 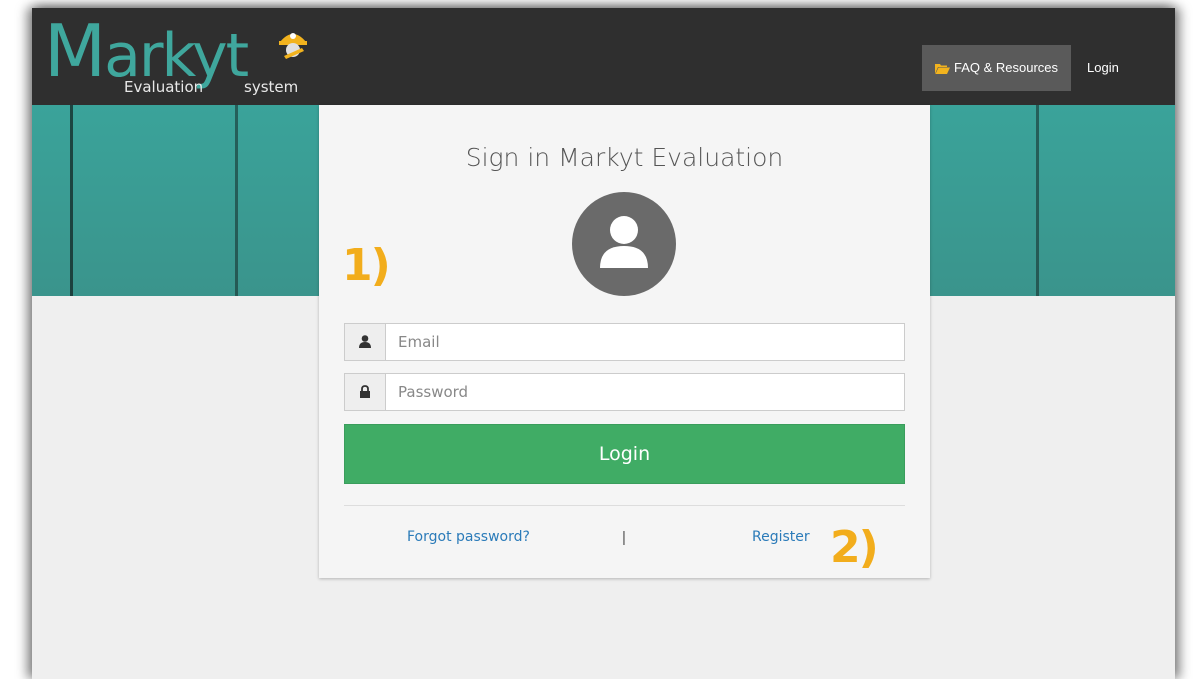 What do you see at coordinates (781, 537) in the screenshot?
I see `register-link: Register` at bounding box center [781, 537].